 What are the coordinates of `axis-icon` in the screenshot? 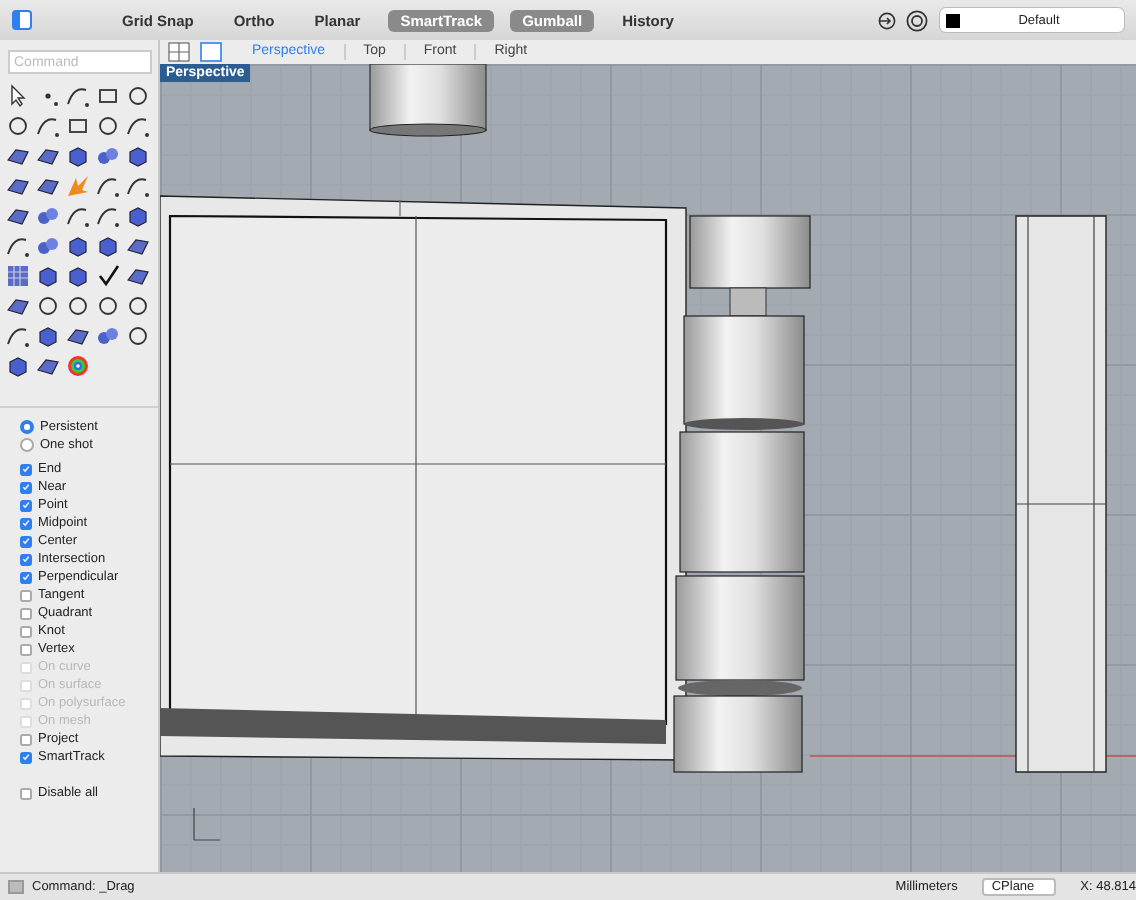 It's located at (207, 824).